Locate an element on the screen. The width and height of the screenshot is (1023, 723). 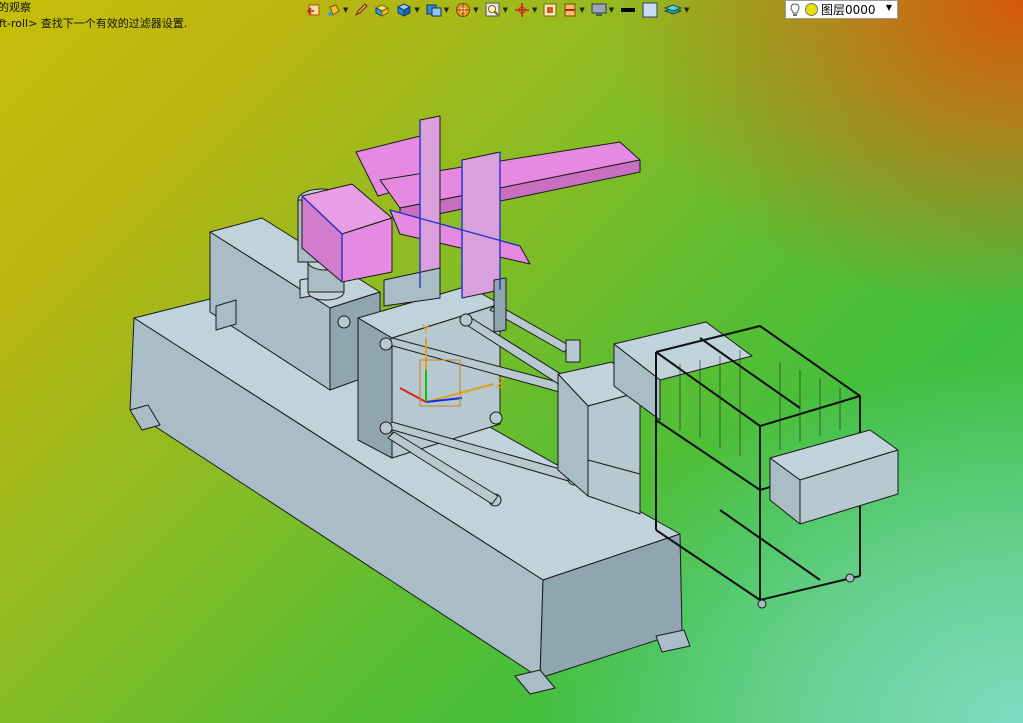
view-toolbar: ▼ ▼ ▼ ▼ ▼ ▼ ▼ ▼ ▼ is located at coordinates (498, 10).